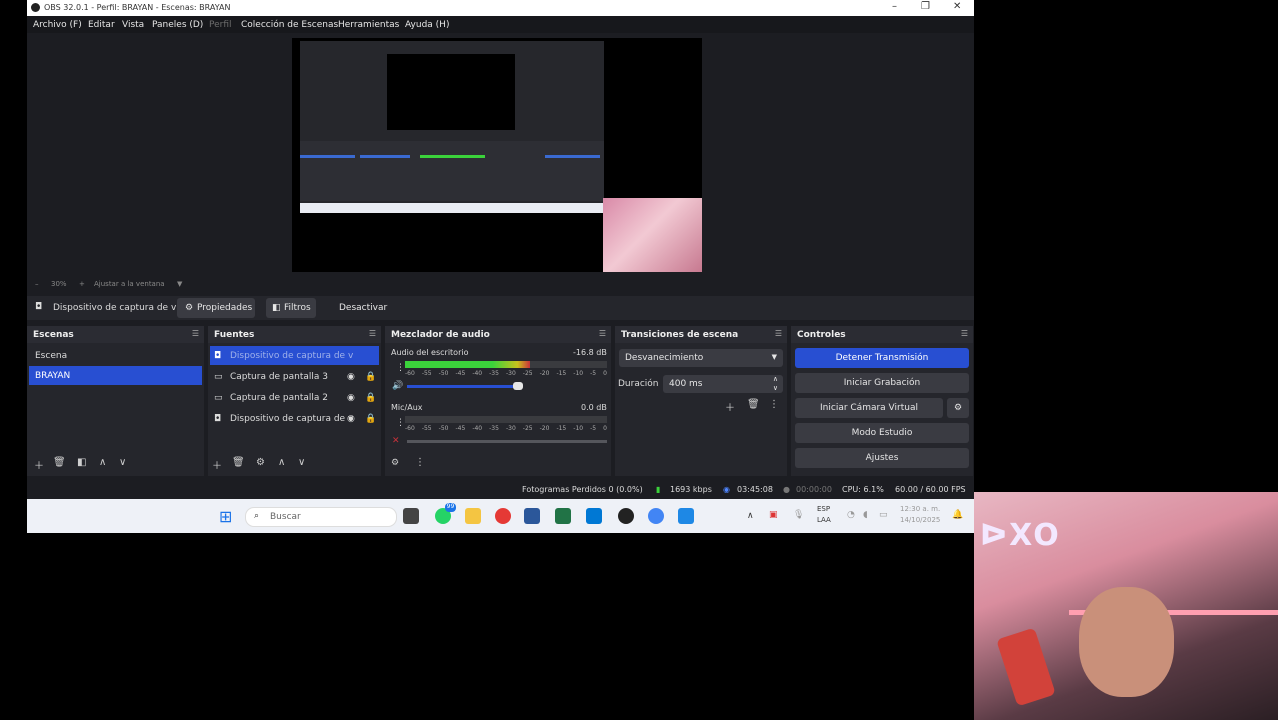  I want to click on signal-icon: ▮, so click(658, 489).